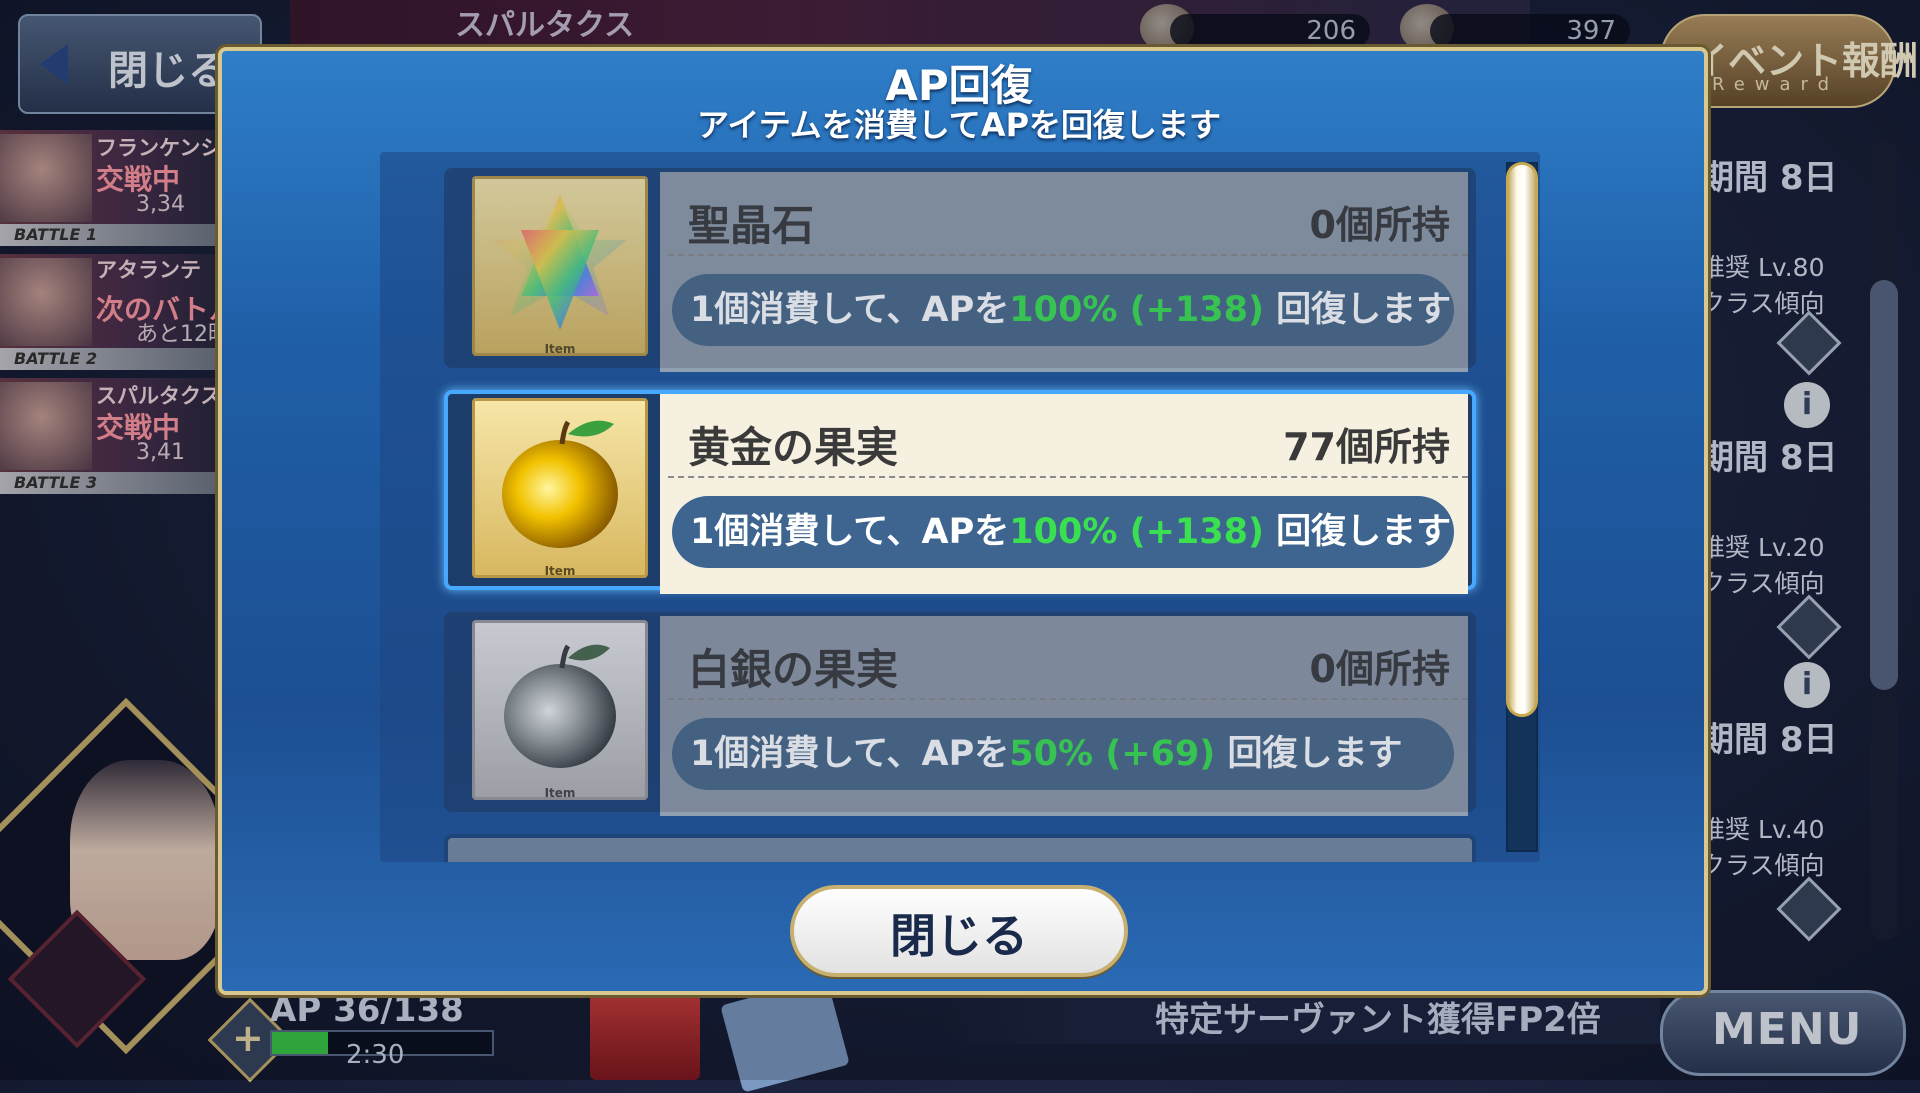  Describe the element at coordinates (560, 484) in the screenshot. I see `golden-apple-icon` at that location.